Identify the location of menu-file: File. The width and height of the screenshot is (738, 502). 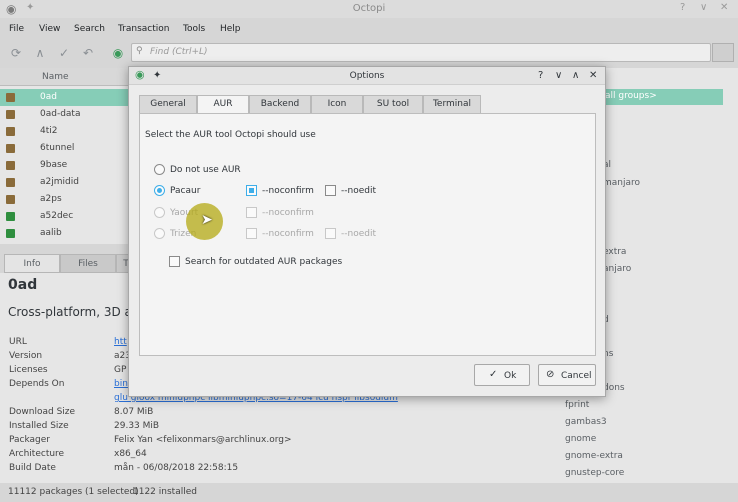
(16, 29).